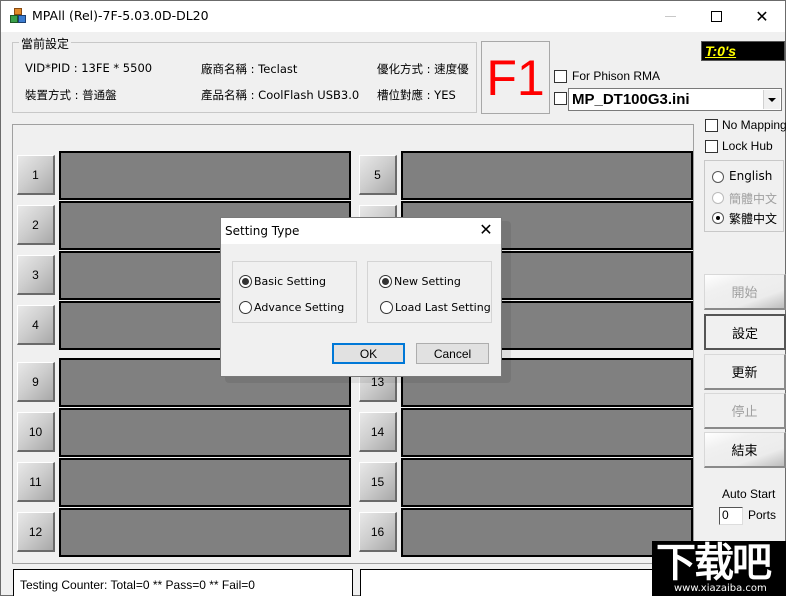 This screenshot has width=786, height=596. Describe the element at coordinates (280, 95) in the screenshot. I see `product-info: 產品名稱 : CoolFlash USB3.0` at that location.